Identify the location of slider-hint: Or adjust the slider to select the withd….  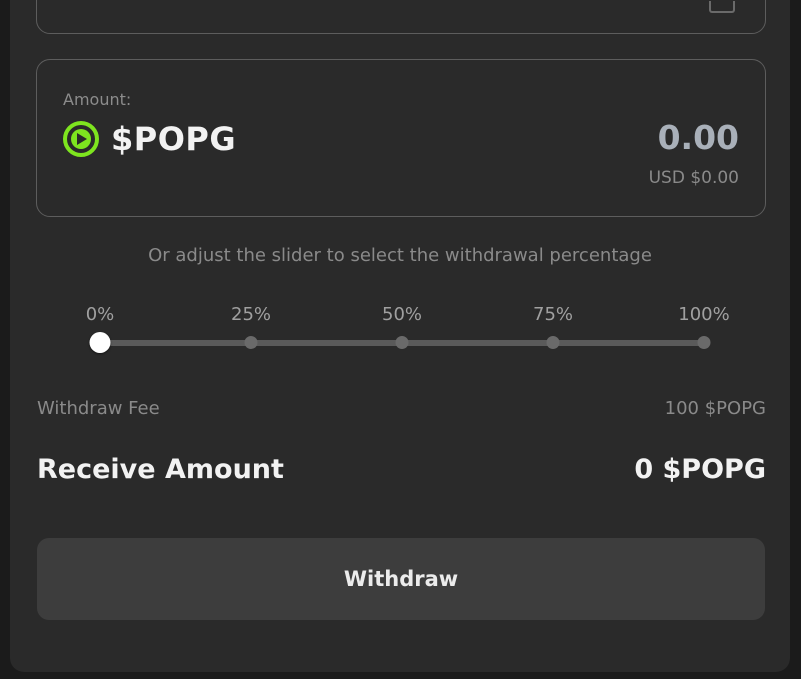
(400, 255).